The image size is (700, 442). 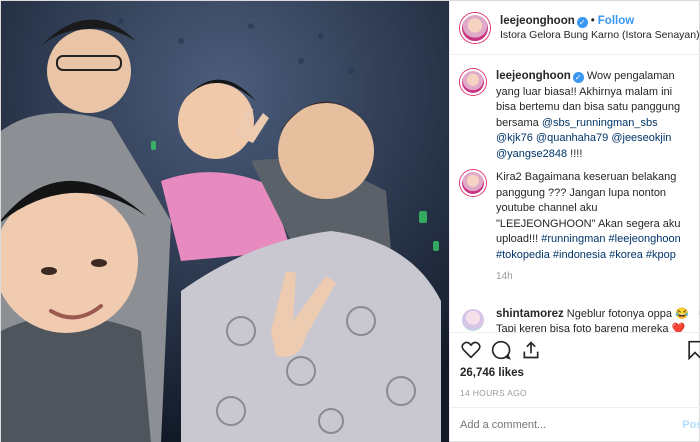 What do you see at coordinates (645, 239) in the screenshot?
I see `hashtag-link: #leejeonghoon` at bounding box center [645, 239].